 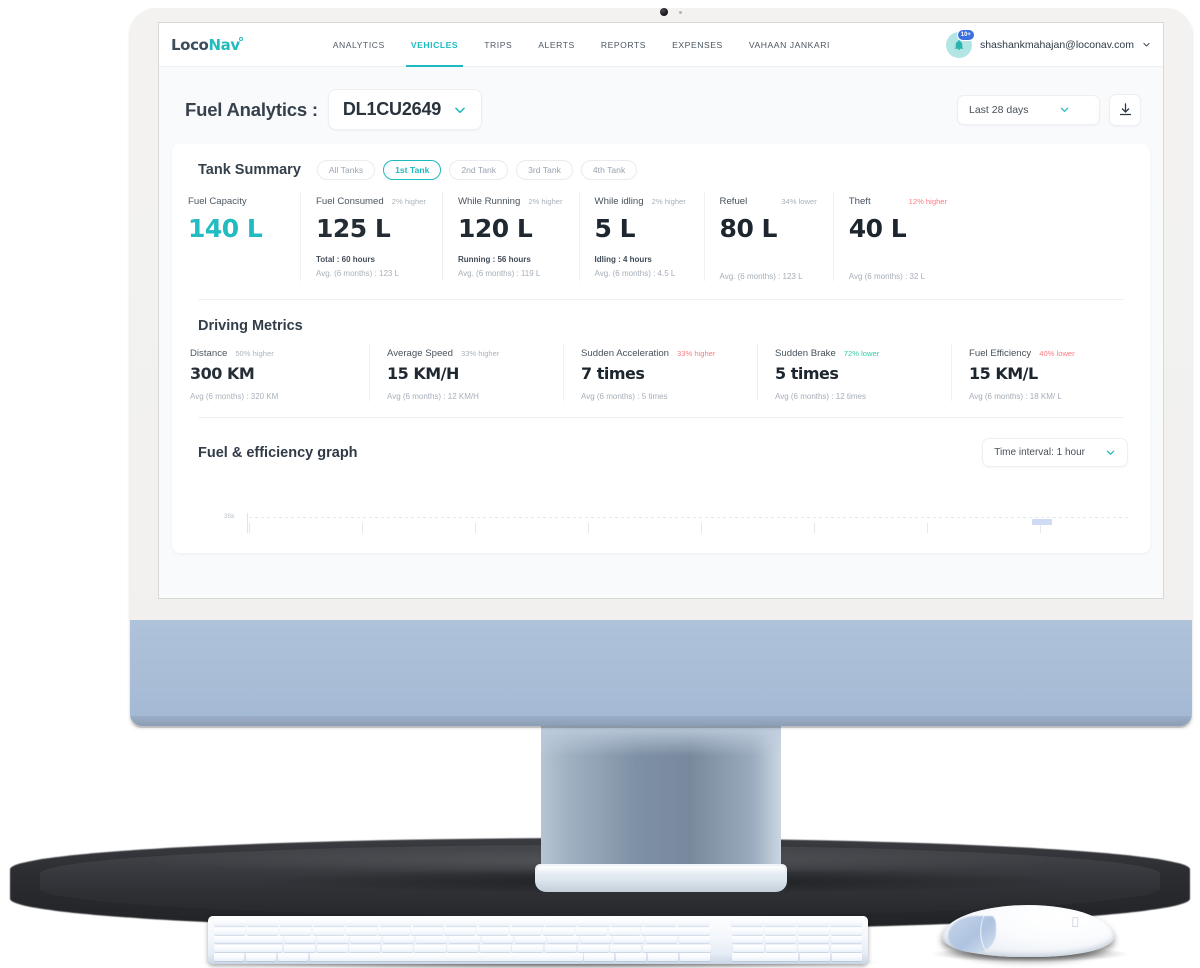 I want to click on metric-subtext-average: Avg. (6 months) : 4.5 L, so click(x=635, y=273).